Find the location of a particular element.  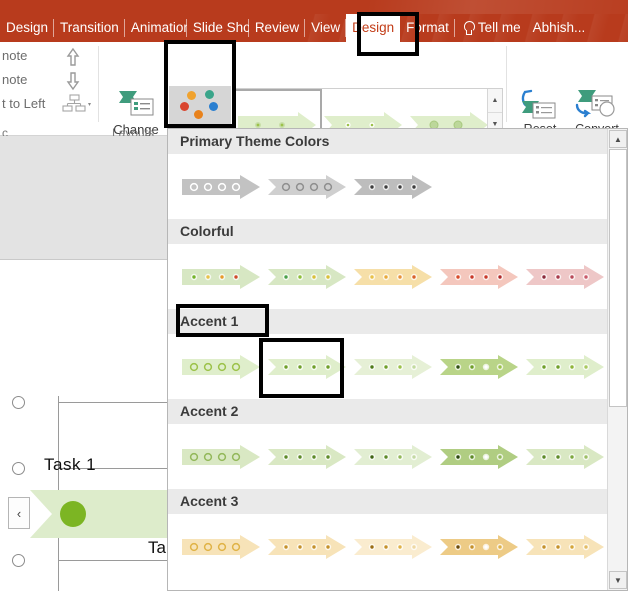

smartart-frame-line-bottom is located at coordinates (113, 560).